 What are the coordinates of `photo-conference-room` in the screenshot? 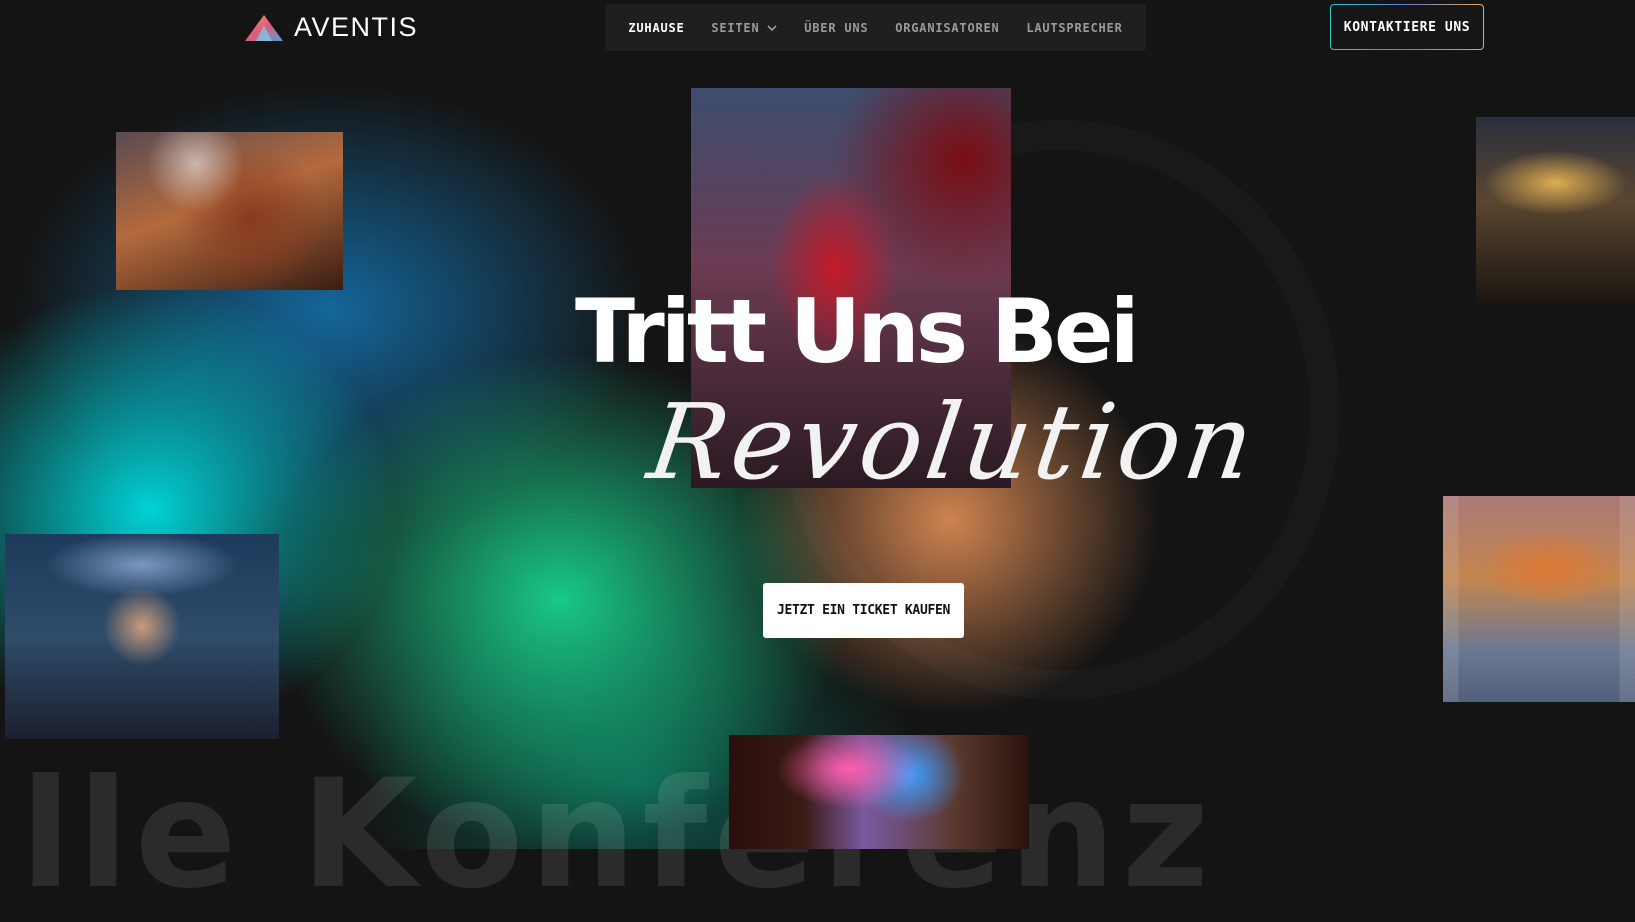 It's located at (1539, 599).